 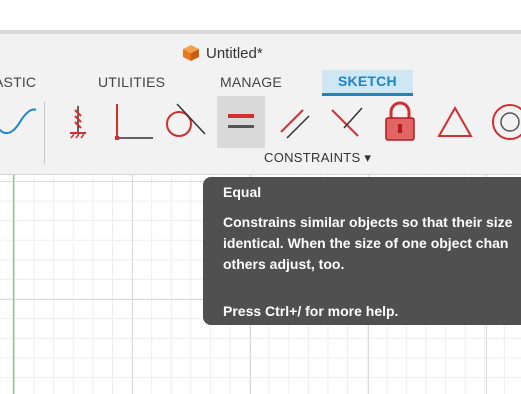 I want to click on y-axis-line, so click(x=13, y=284).